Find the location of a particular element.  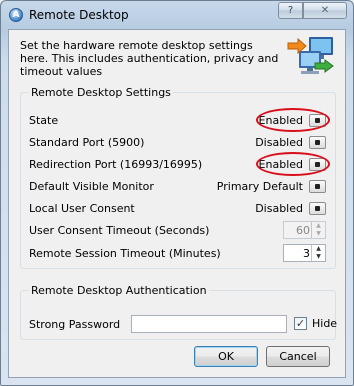

cancel-button: Cancel is located at coordinates (298, 356).